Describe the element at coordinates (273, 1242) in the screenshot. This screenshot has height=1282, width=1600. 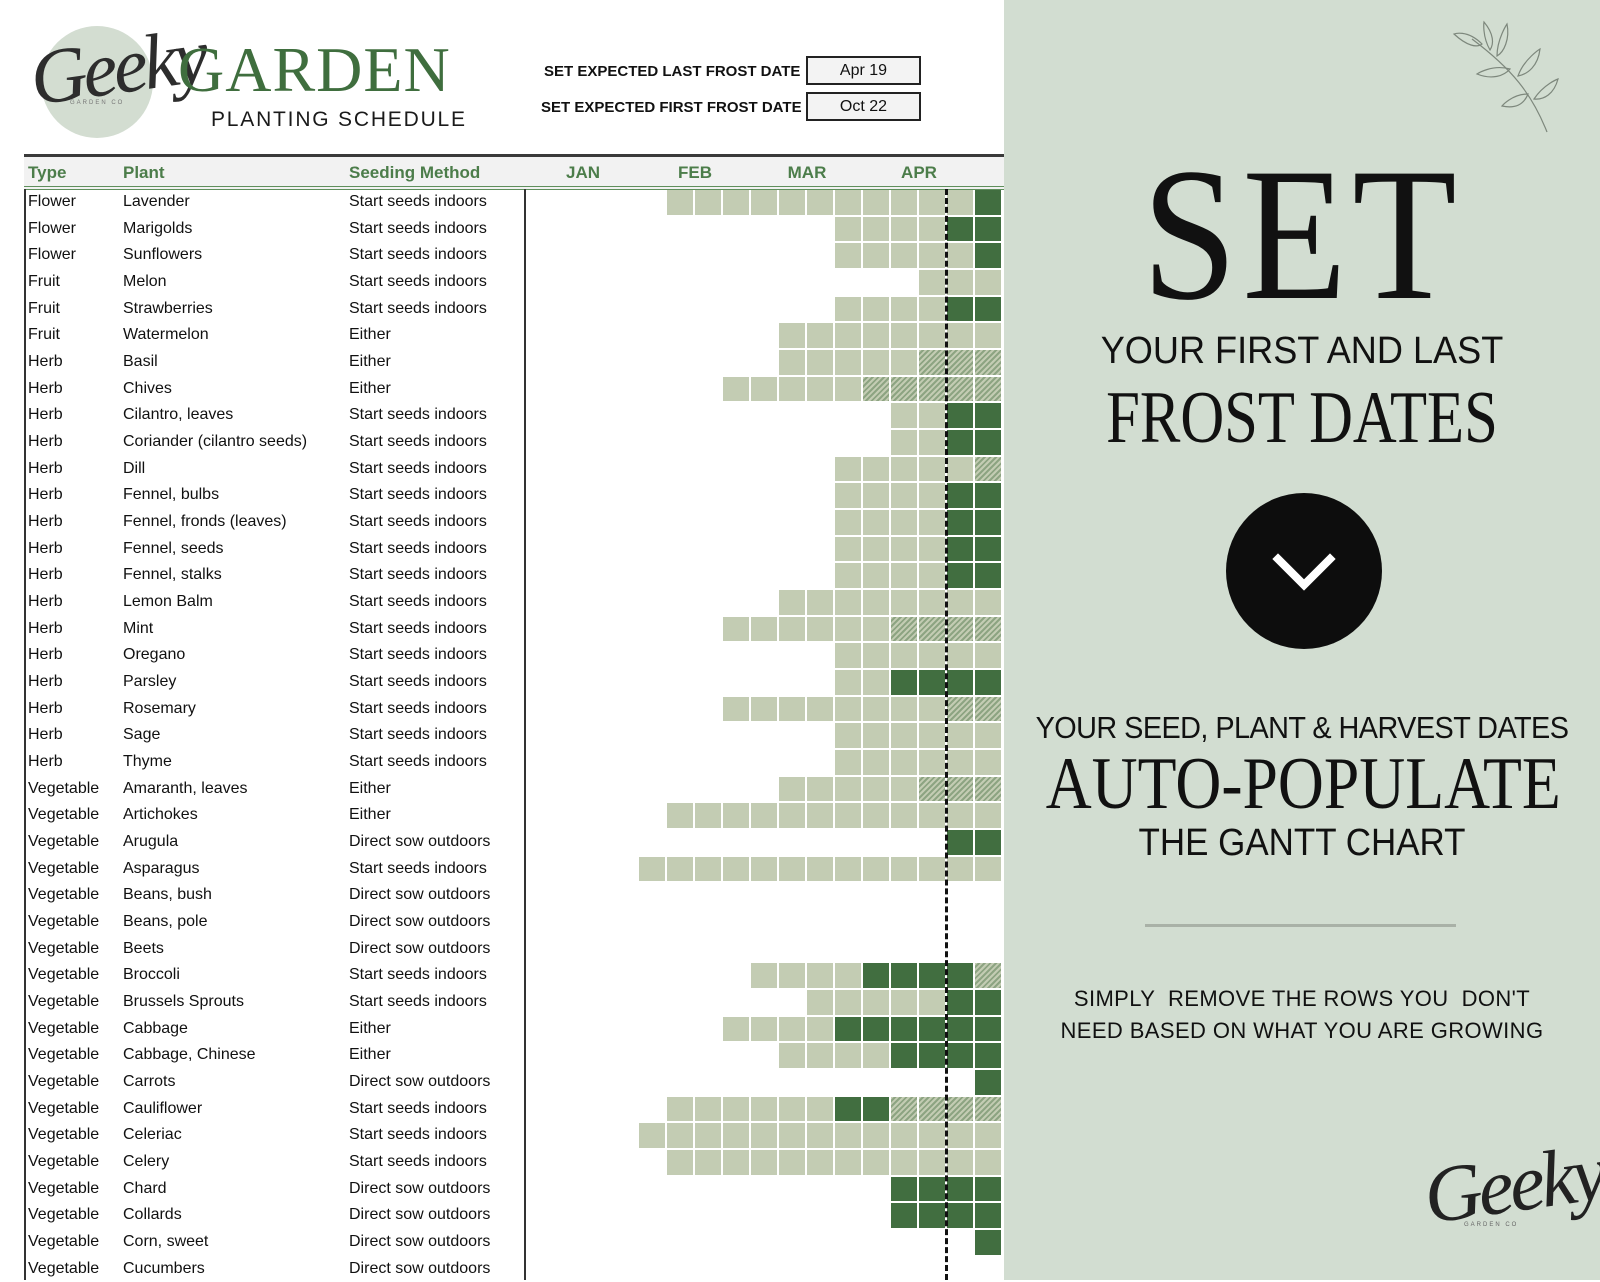
I see `table-row: Vegetable Corn, sweet Direct sow outdoors` at that location.